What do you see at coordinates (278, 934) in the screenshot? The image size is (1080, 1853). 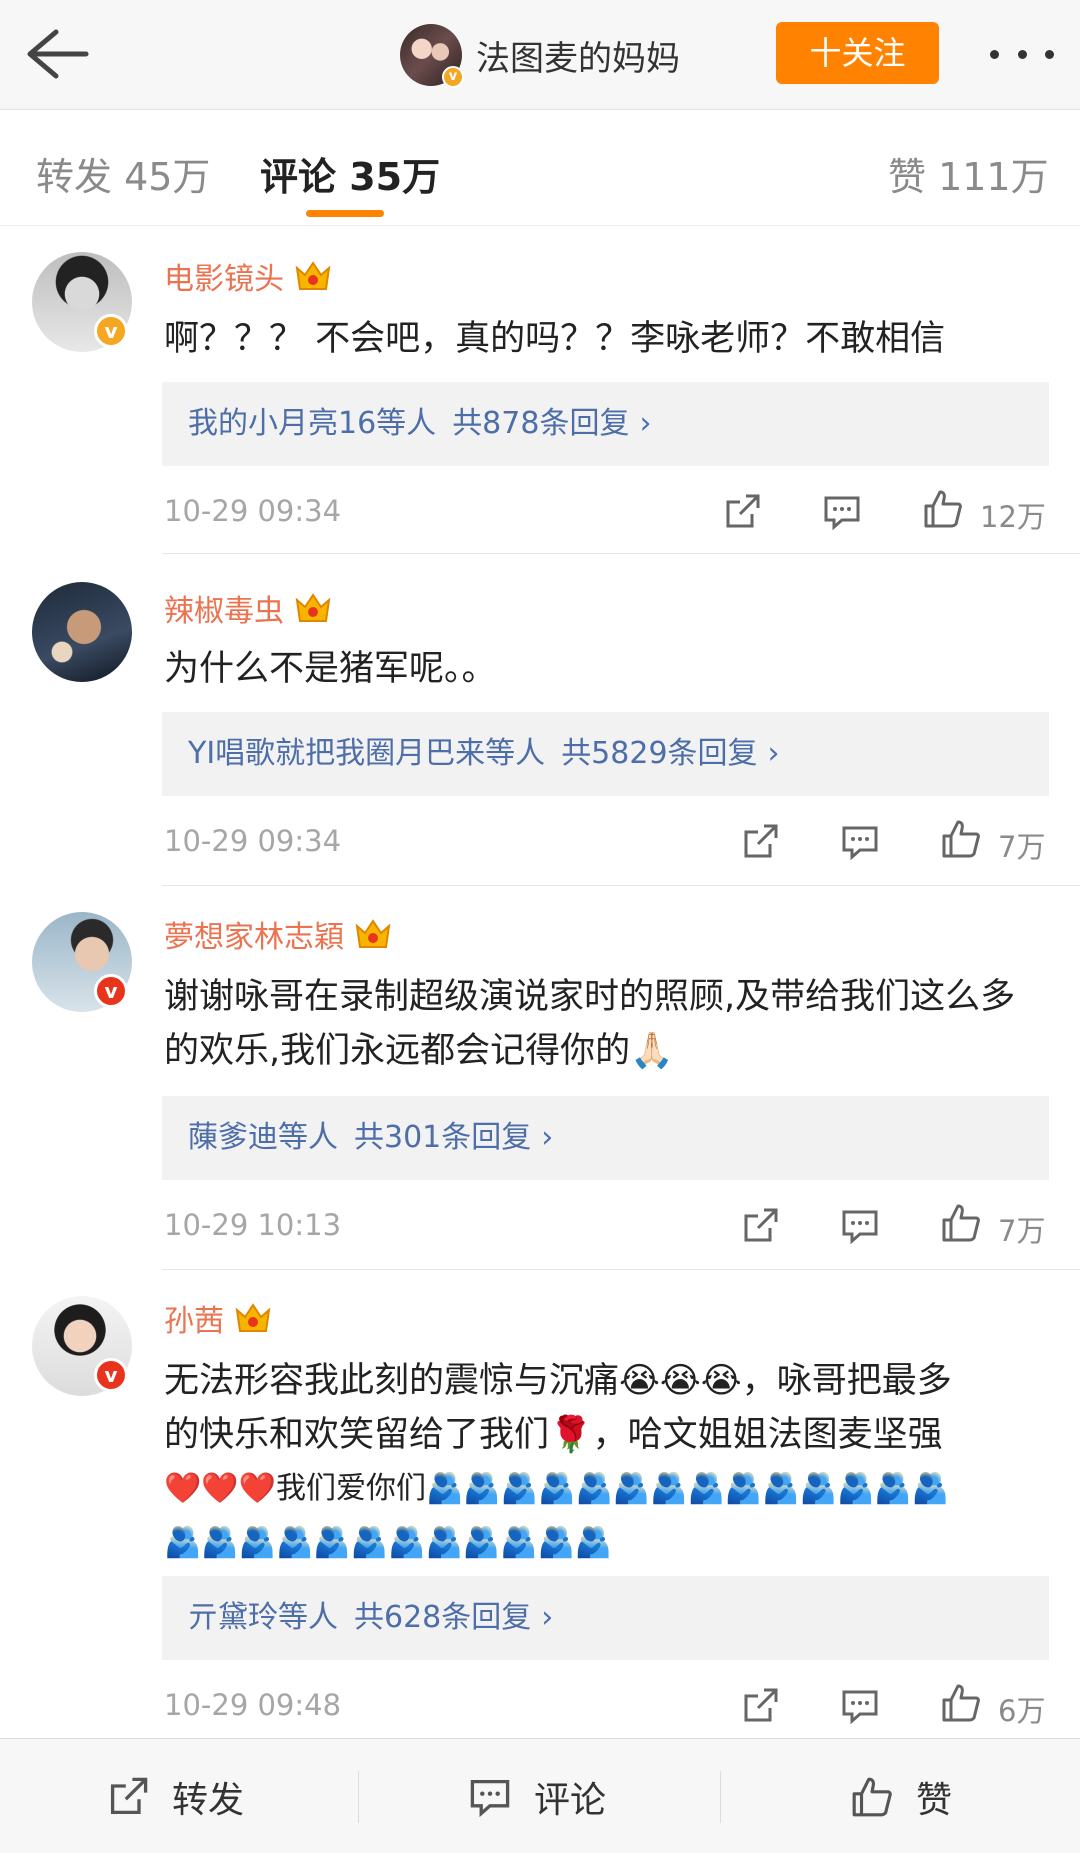 I see `commenter-name: 夢想家林志穎` at bounding box center [278, 934].